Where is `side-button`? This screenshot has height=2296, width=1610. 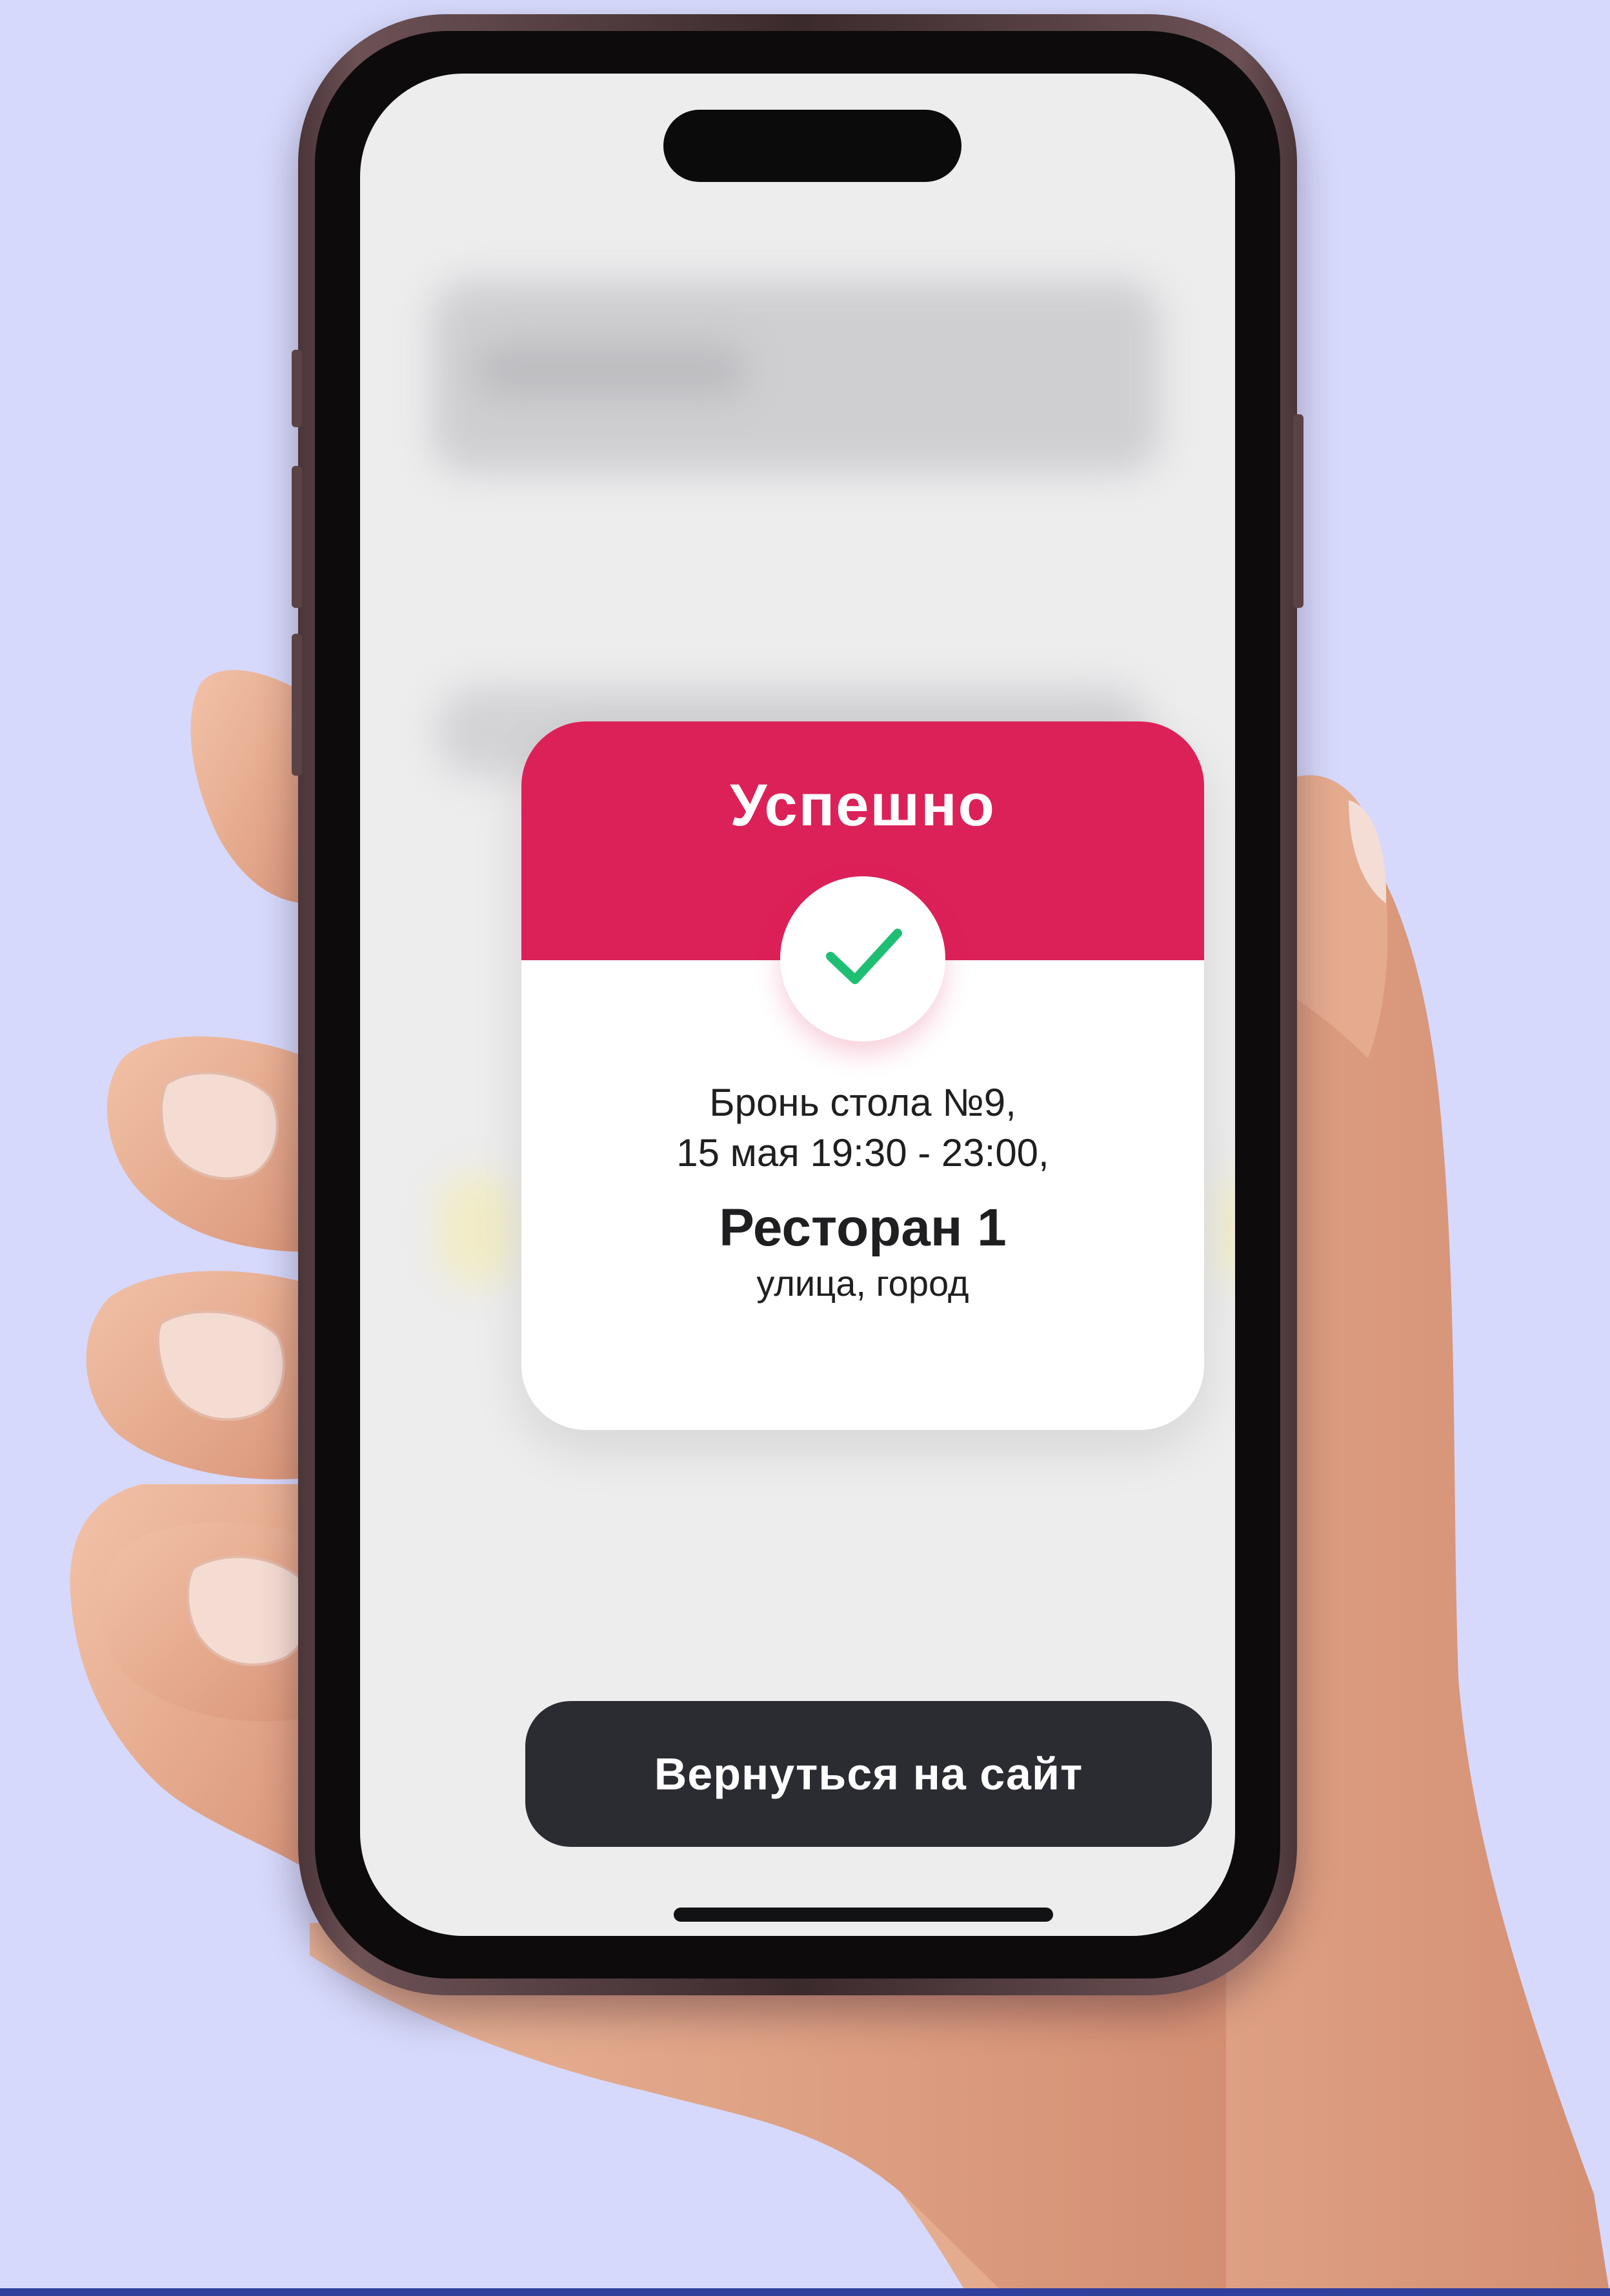
side-button is located at coordinates (297, 388).